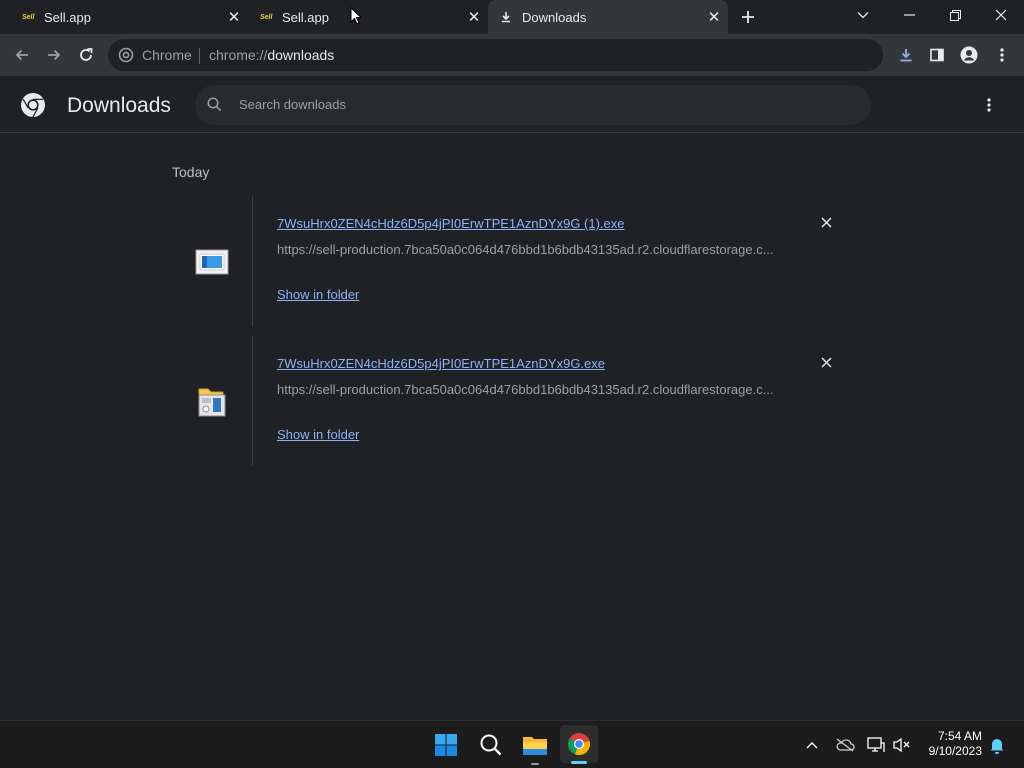 The image size is (1024, 768). Describe the element at coordinates (199, 56) in the screenshot. I see `omnibox-divider` at that location.